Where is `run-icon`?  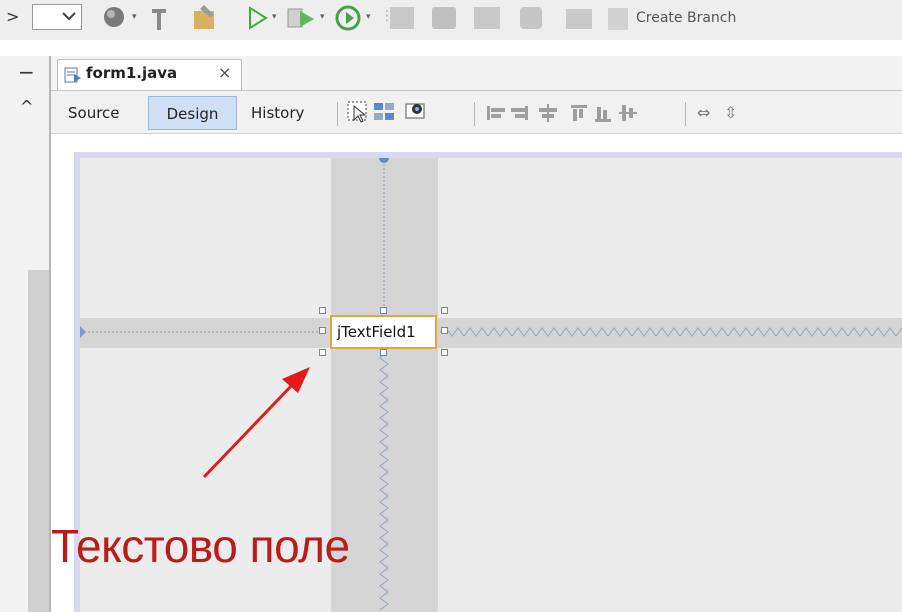
run-icon is located at coordinates (257, 18).